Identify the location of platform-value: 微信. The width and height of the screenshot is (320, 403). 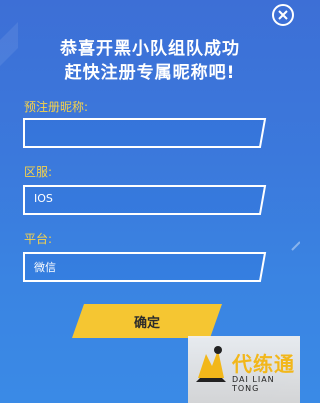
(45, 267).